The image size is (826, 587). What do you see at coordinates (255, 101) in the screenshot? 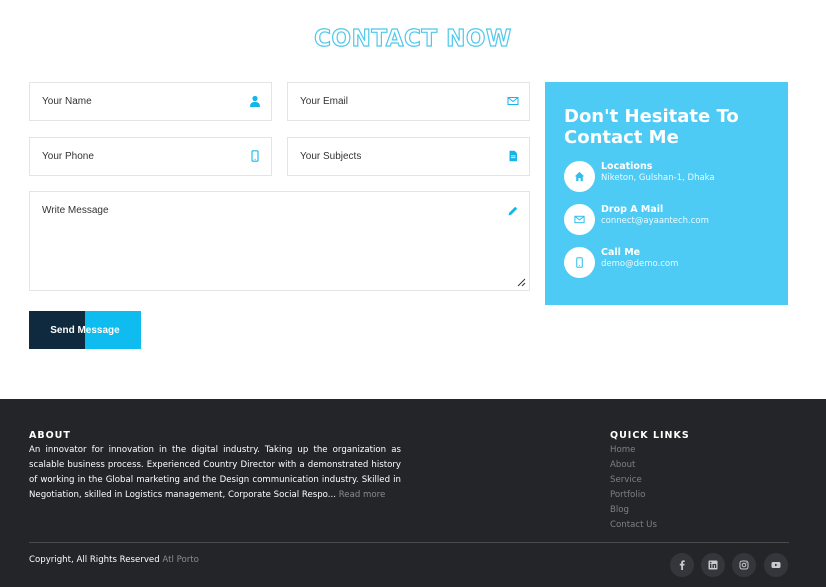
I see `user-icon` at bounding box center [255, 101].